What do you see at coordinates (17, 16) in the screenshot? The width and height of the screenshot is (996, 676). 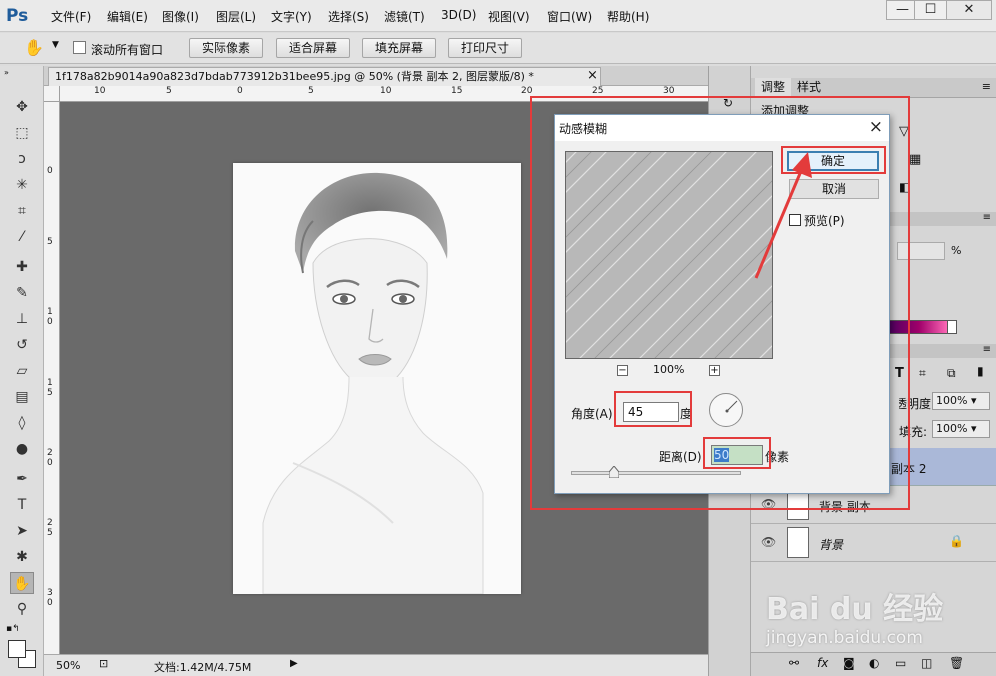 I see `photoshop-logo: Ps` at bounding box center [17, 16].